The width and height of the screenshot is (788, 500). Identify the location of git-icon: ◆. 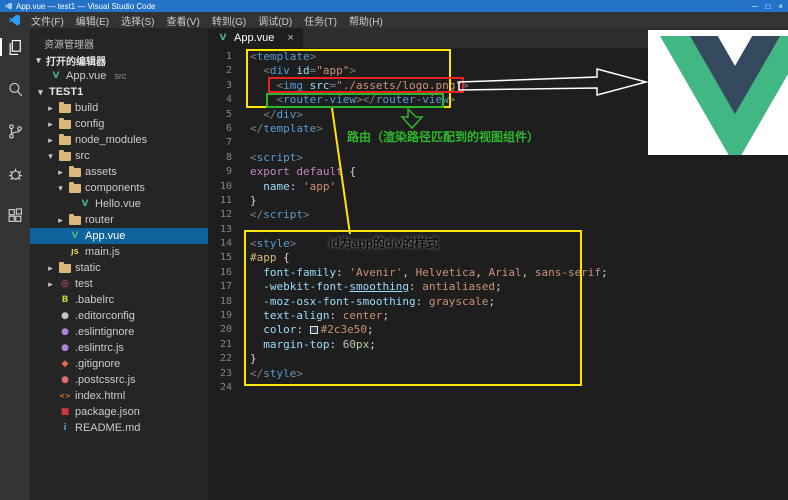
(65, 363).